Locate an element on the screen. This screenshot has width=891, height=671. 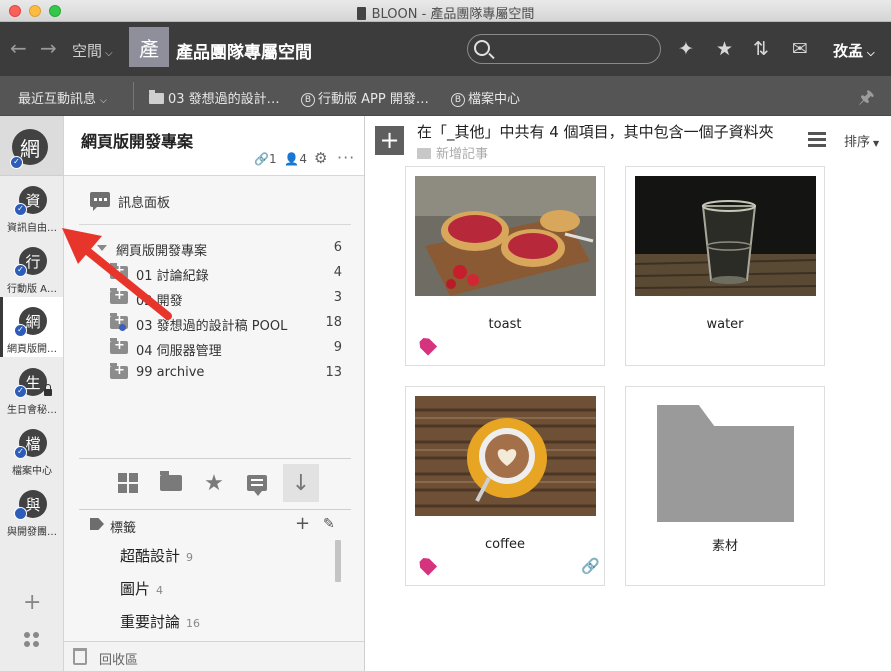
tag-name: 重要討論 is located at coordinates (150, 622).